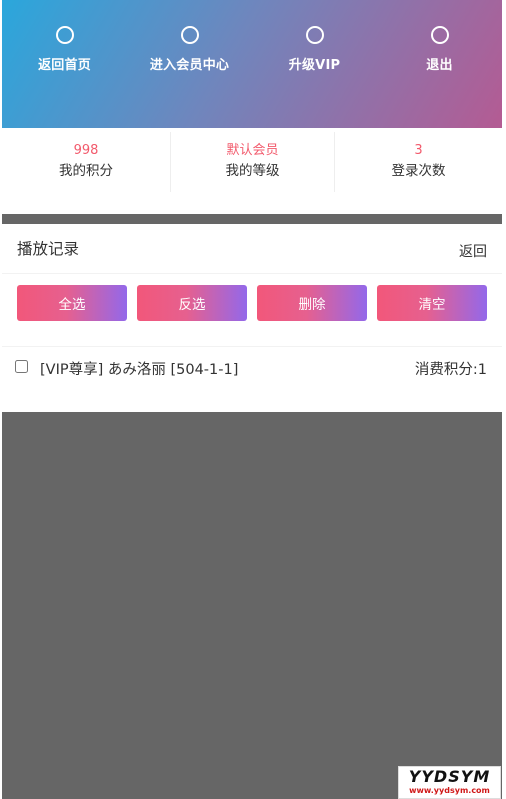 The height and width of the screenshot is (799, 506). Describe the element at coordinates (418, 171) in the screenshot. I see `stat-logins-label: 登录次数` at that location.